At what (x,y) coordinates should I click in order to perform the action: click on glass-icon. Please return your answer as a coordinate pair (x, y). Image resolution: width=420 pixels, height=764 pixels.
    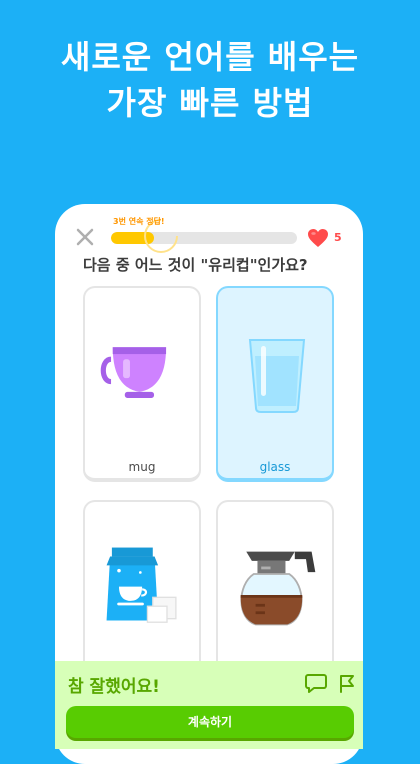
    Looking at the image, I should click on (277, 376).